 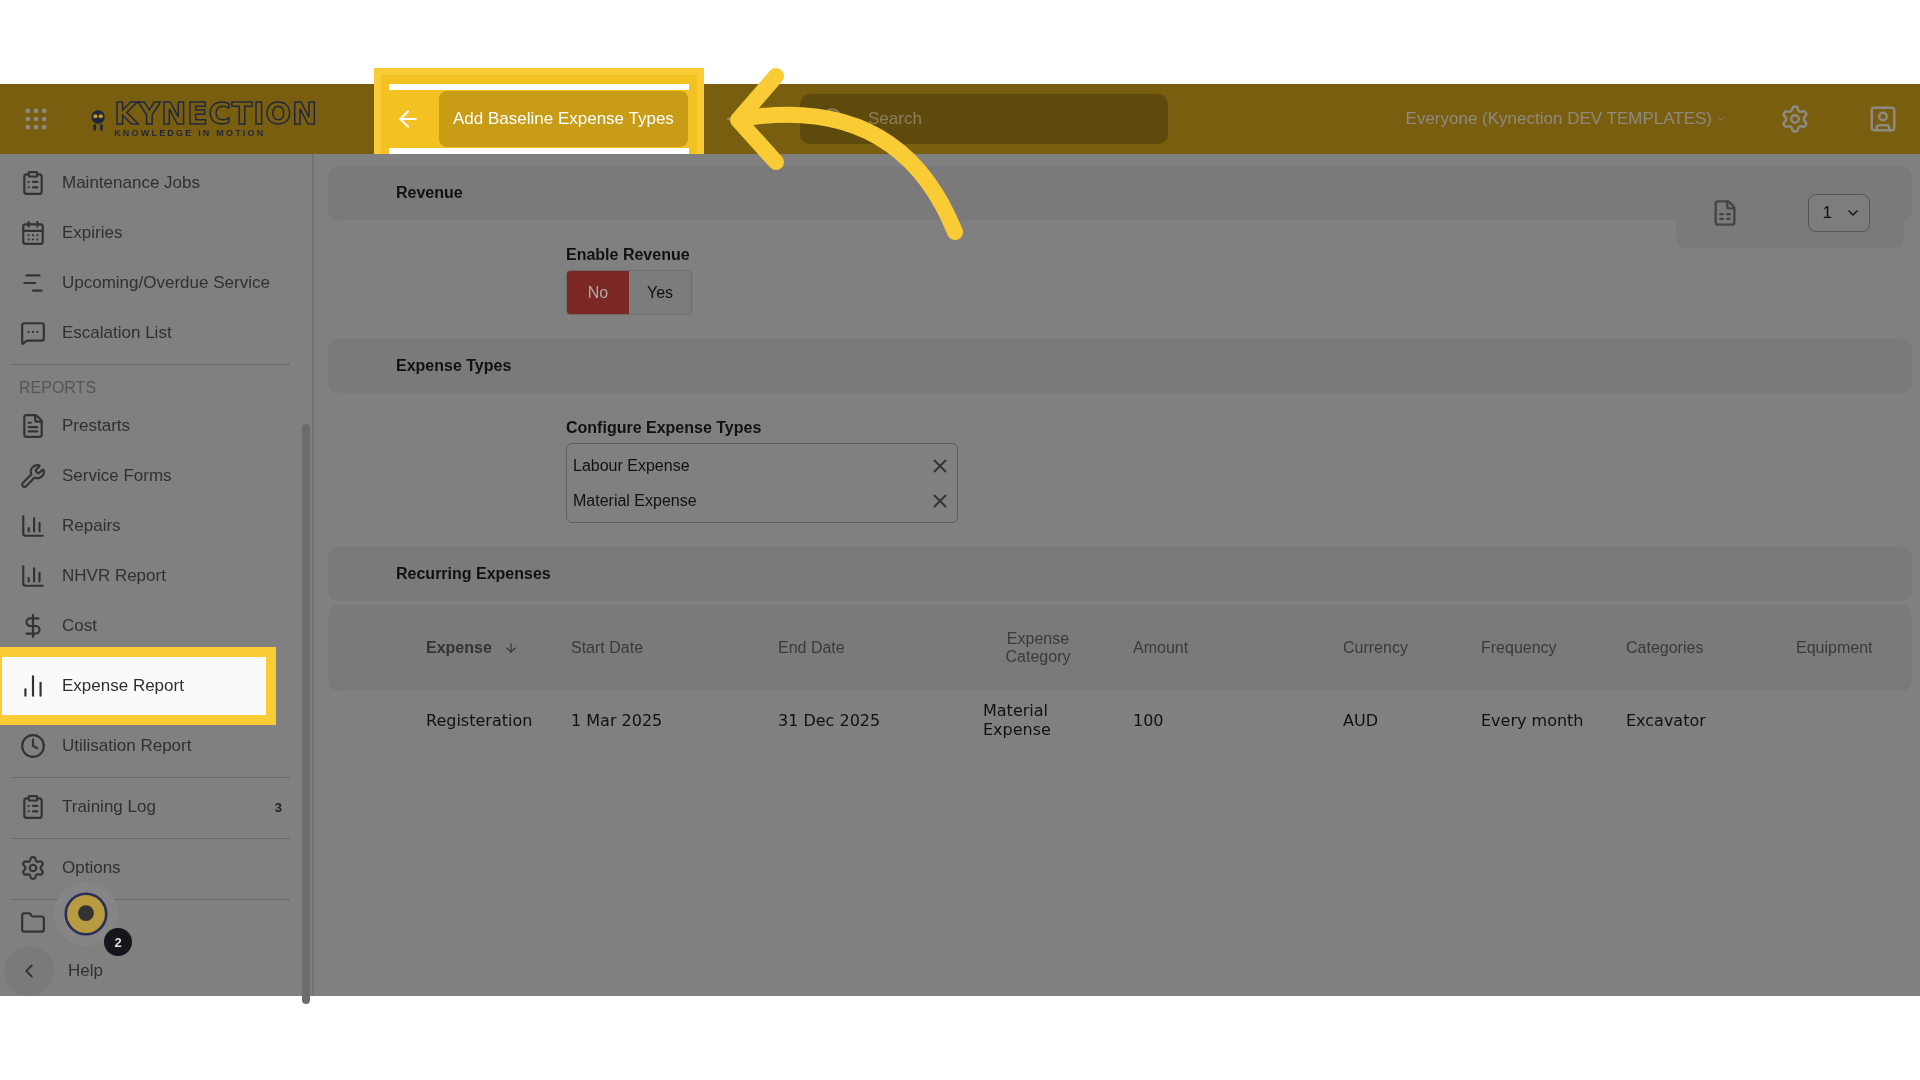 What do you see at coordinates (635, 500) in the screenshot?
I see `tag-label: Material Expense` at bounding box center [635, 500].